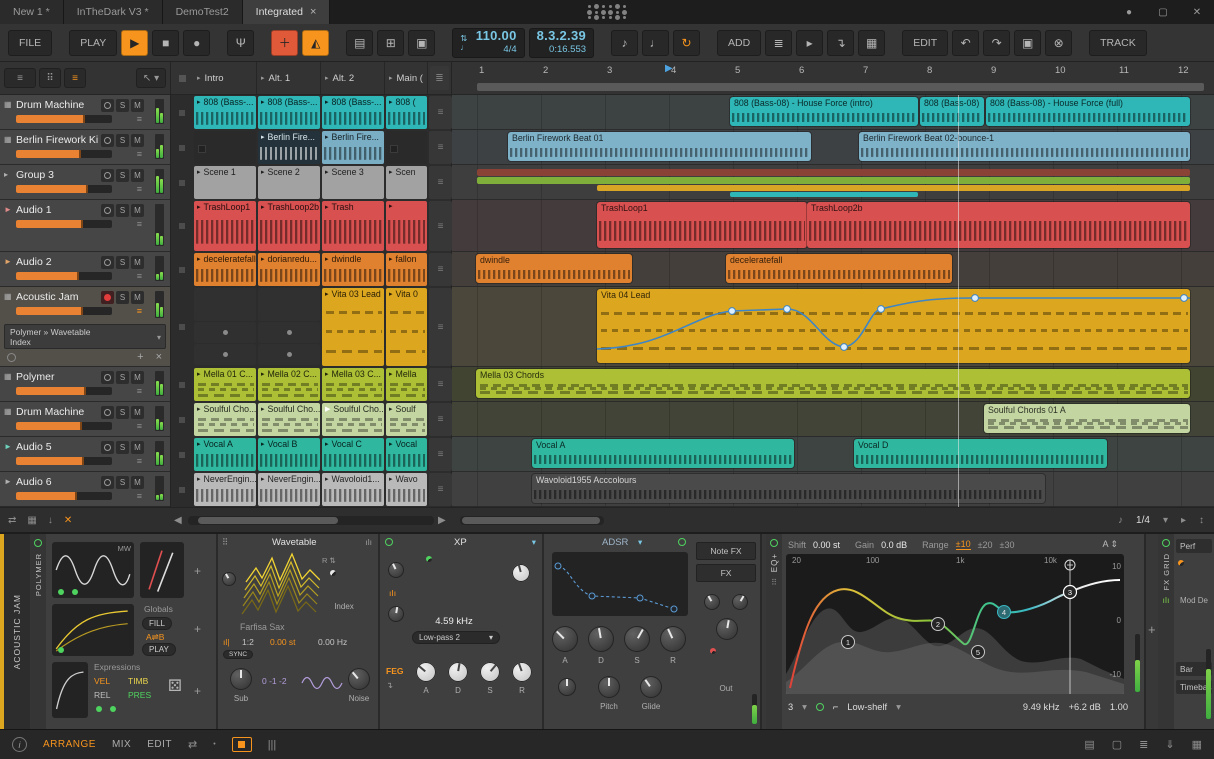 This screenshot has width=1214, height=759. What do you see at coordinates (289, 454) in the screenshot?
I see `launcher-clip: ▸ Vocal B` at bounding box center [289, 454].